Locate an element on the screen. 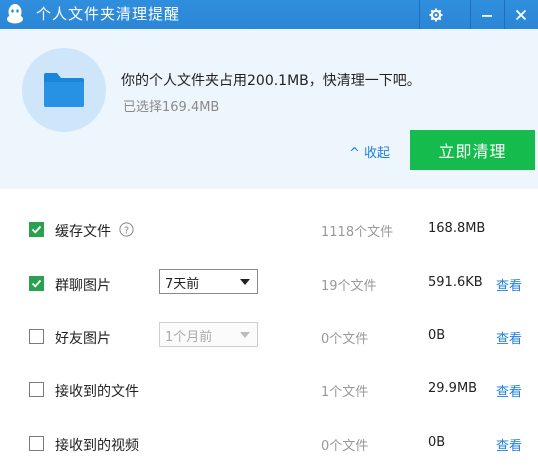  collapse-link: ^ 收起 is located at coordinates (369, 151).